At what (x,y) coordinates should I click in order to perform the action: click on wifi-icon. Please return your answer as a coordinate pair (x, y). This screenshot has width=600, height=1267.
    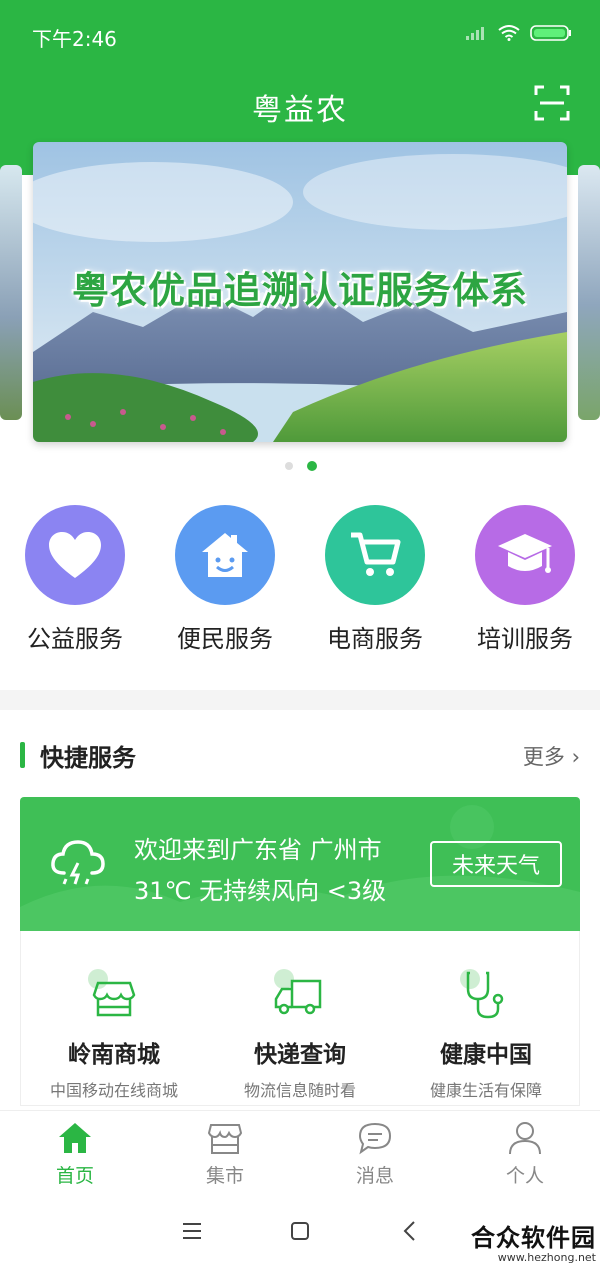
    Looking at the image, I should click on (509, 33).